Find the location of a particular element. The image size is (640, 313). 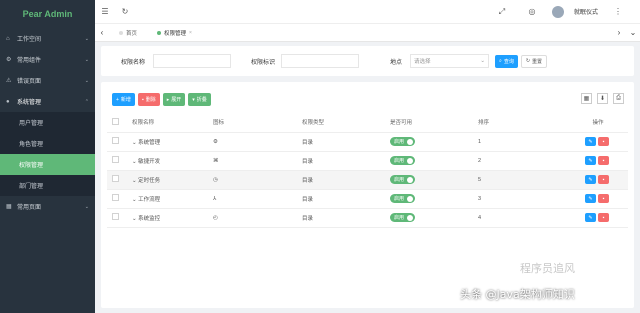

select-all-checkbox is located at coordinates (115, 121).